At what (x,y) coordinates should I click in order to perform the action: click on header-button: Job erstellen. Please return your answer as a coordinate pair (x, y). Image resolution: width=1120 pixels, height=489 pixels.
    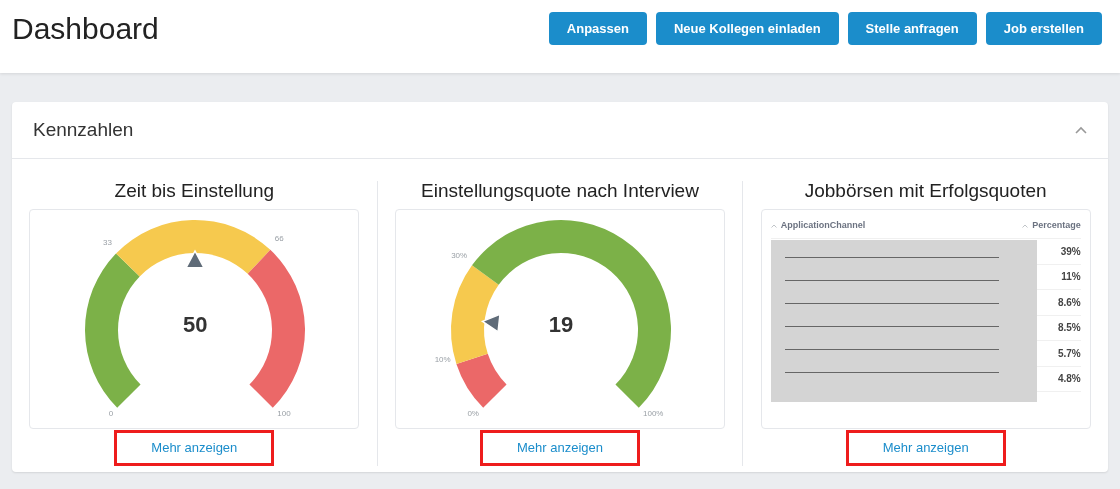
    Looking at the image, I should click on (1043, 28).